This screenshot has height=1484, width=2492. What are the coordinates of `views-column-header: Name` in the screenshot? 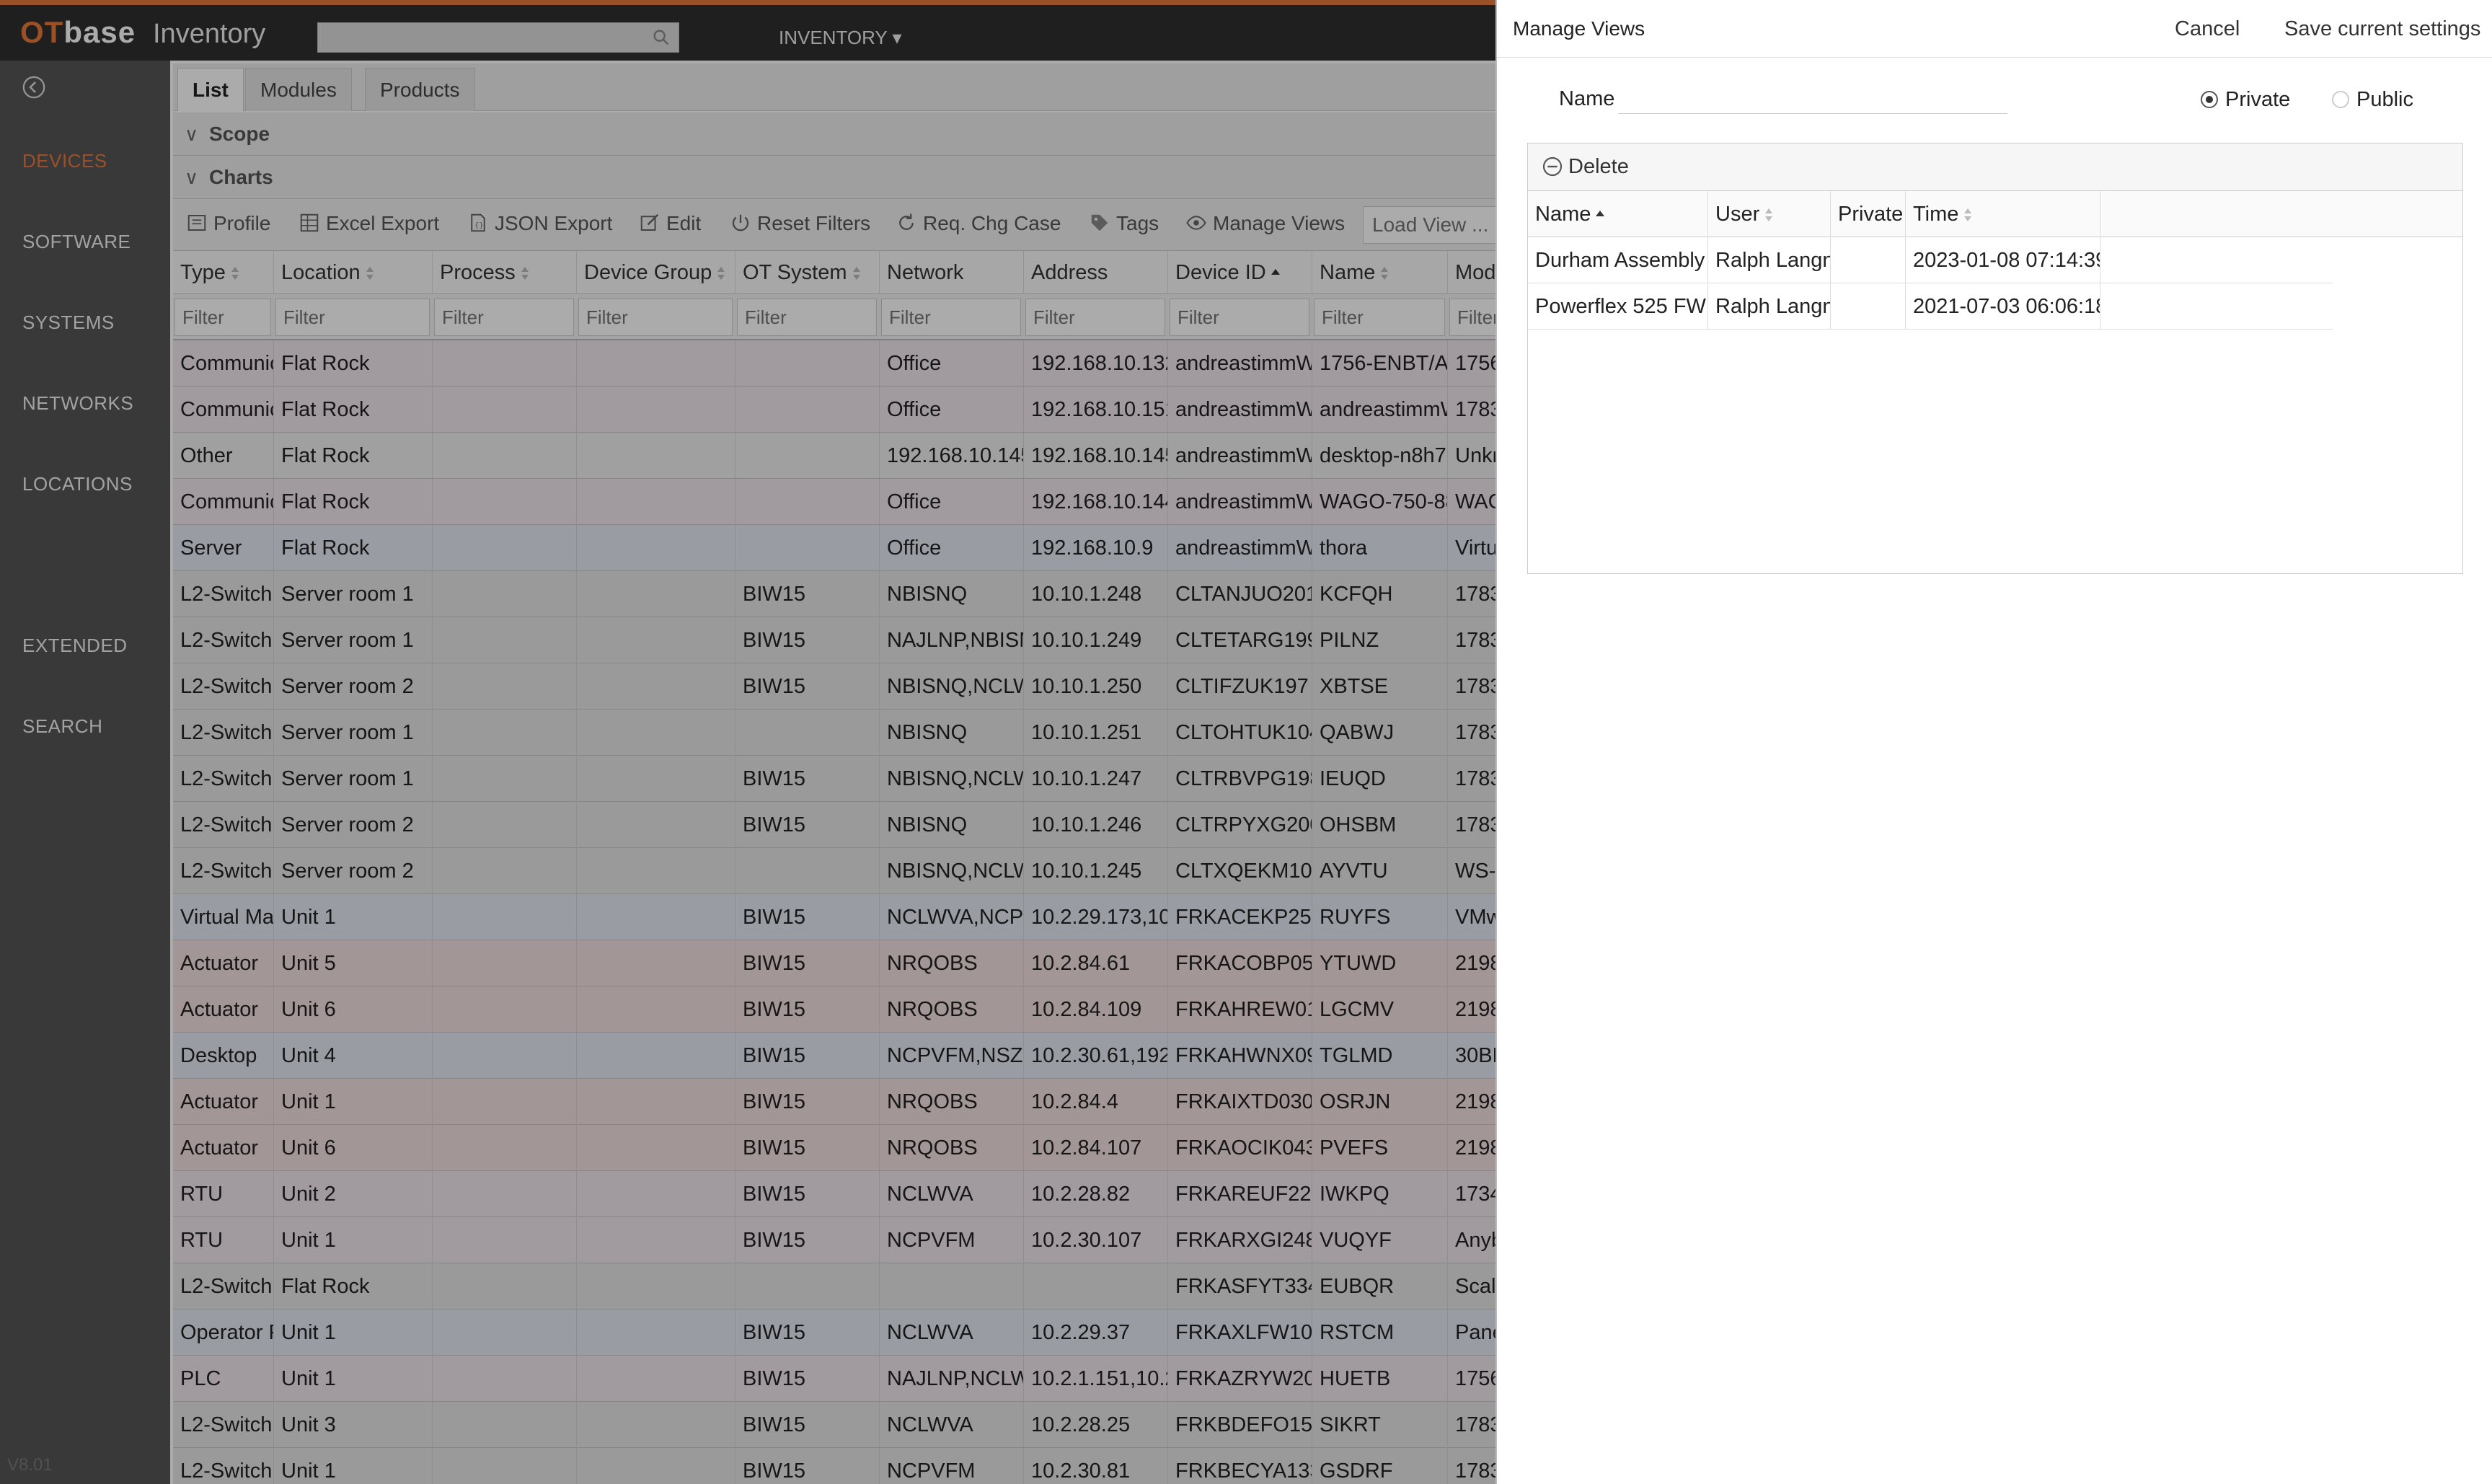 It's located at (1618, 214).